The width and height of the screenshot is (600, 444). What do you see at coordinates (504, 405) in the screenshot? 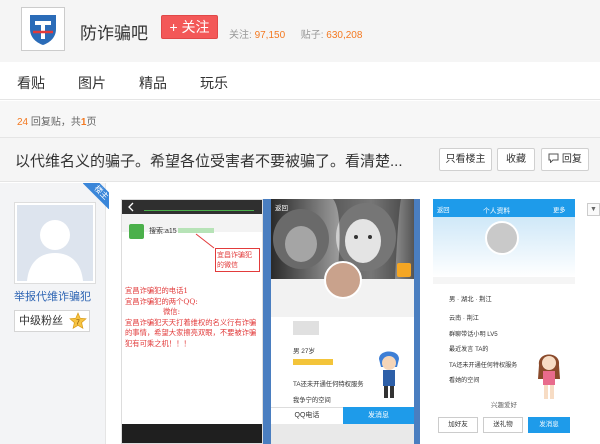
I see `hobby-label: 兴趣爱好` at bounding box center [504, 405].